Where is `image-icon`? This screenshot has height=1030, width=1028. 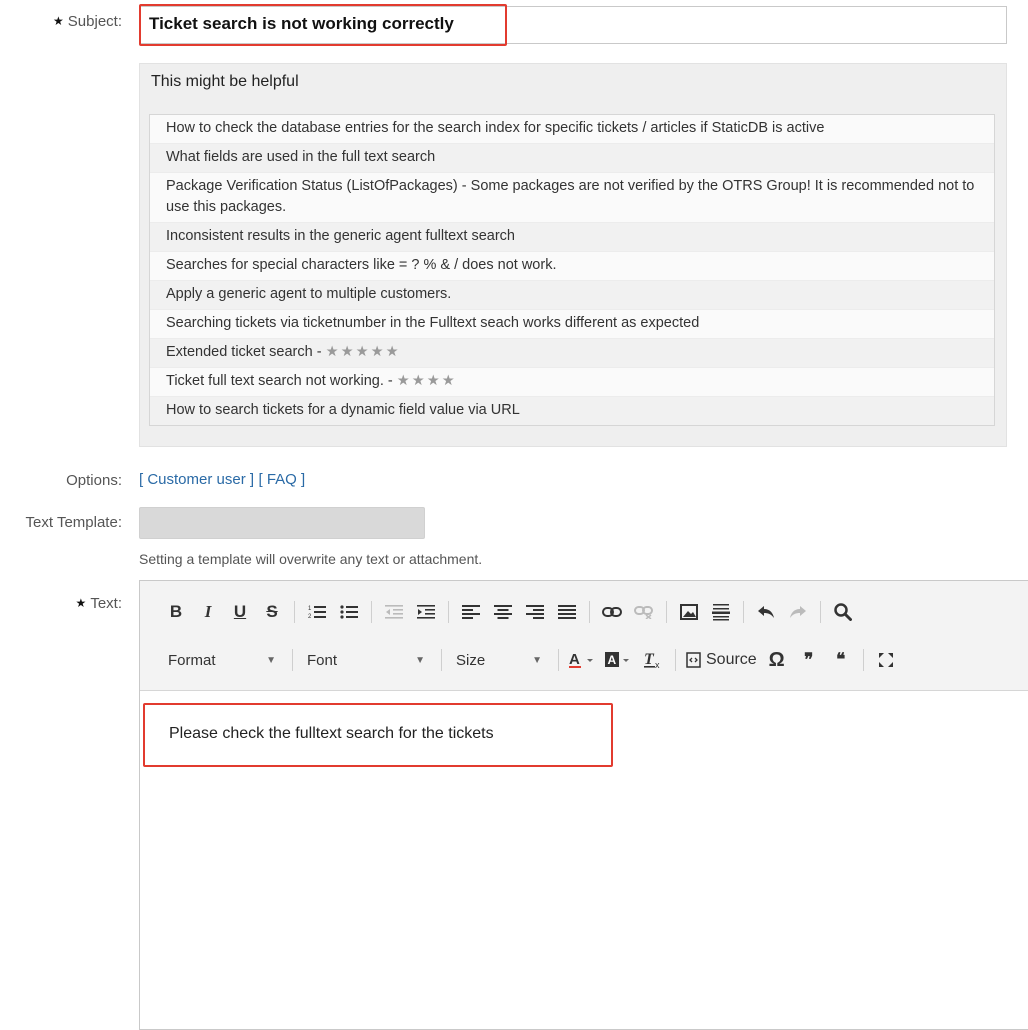
image-icon is located at coordinates (689, 612).